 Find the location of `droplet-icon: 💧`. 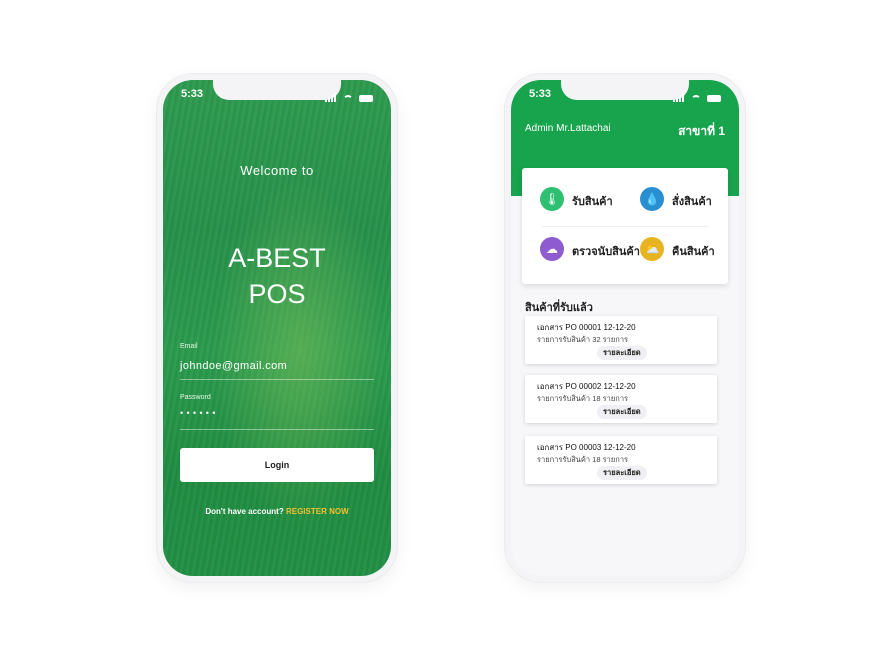

droplet-icon: 💧 is located at coordinates (652, 199).